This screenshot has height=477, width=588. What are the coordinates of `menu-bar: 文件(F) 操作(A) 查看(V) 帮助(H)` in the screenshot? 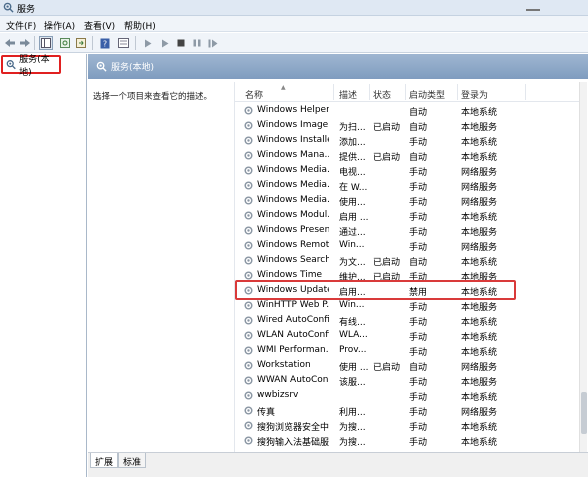 It's located at (294, 24).